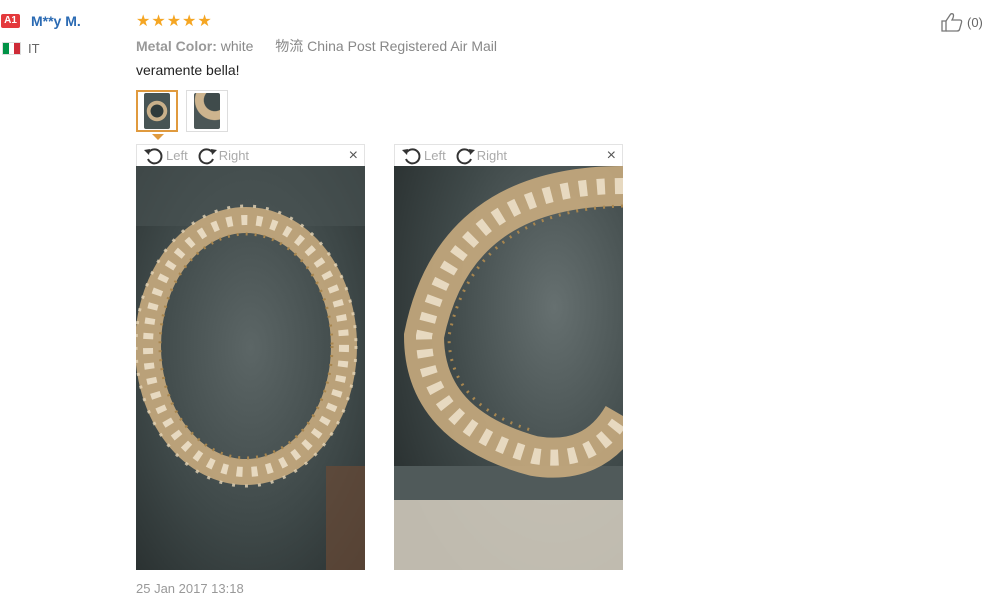 The width and height of the screenshot is (1000, 603). Describe the element at coordinates (975, 22) in the screenshot. I see `helpful-count: (0)` at that location.